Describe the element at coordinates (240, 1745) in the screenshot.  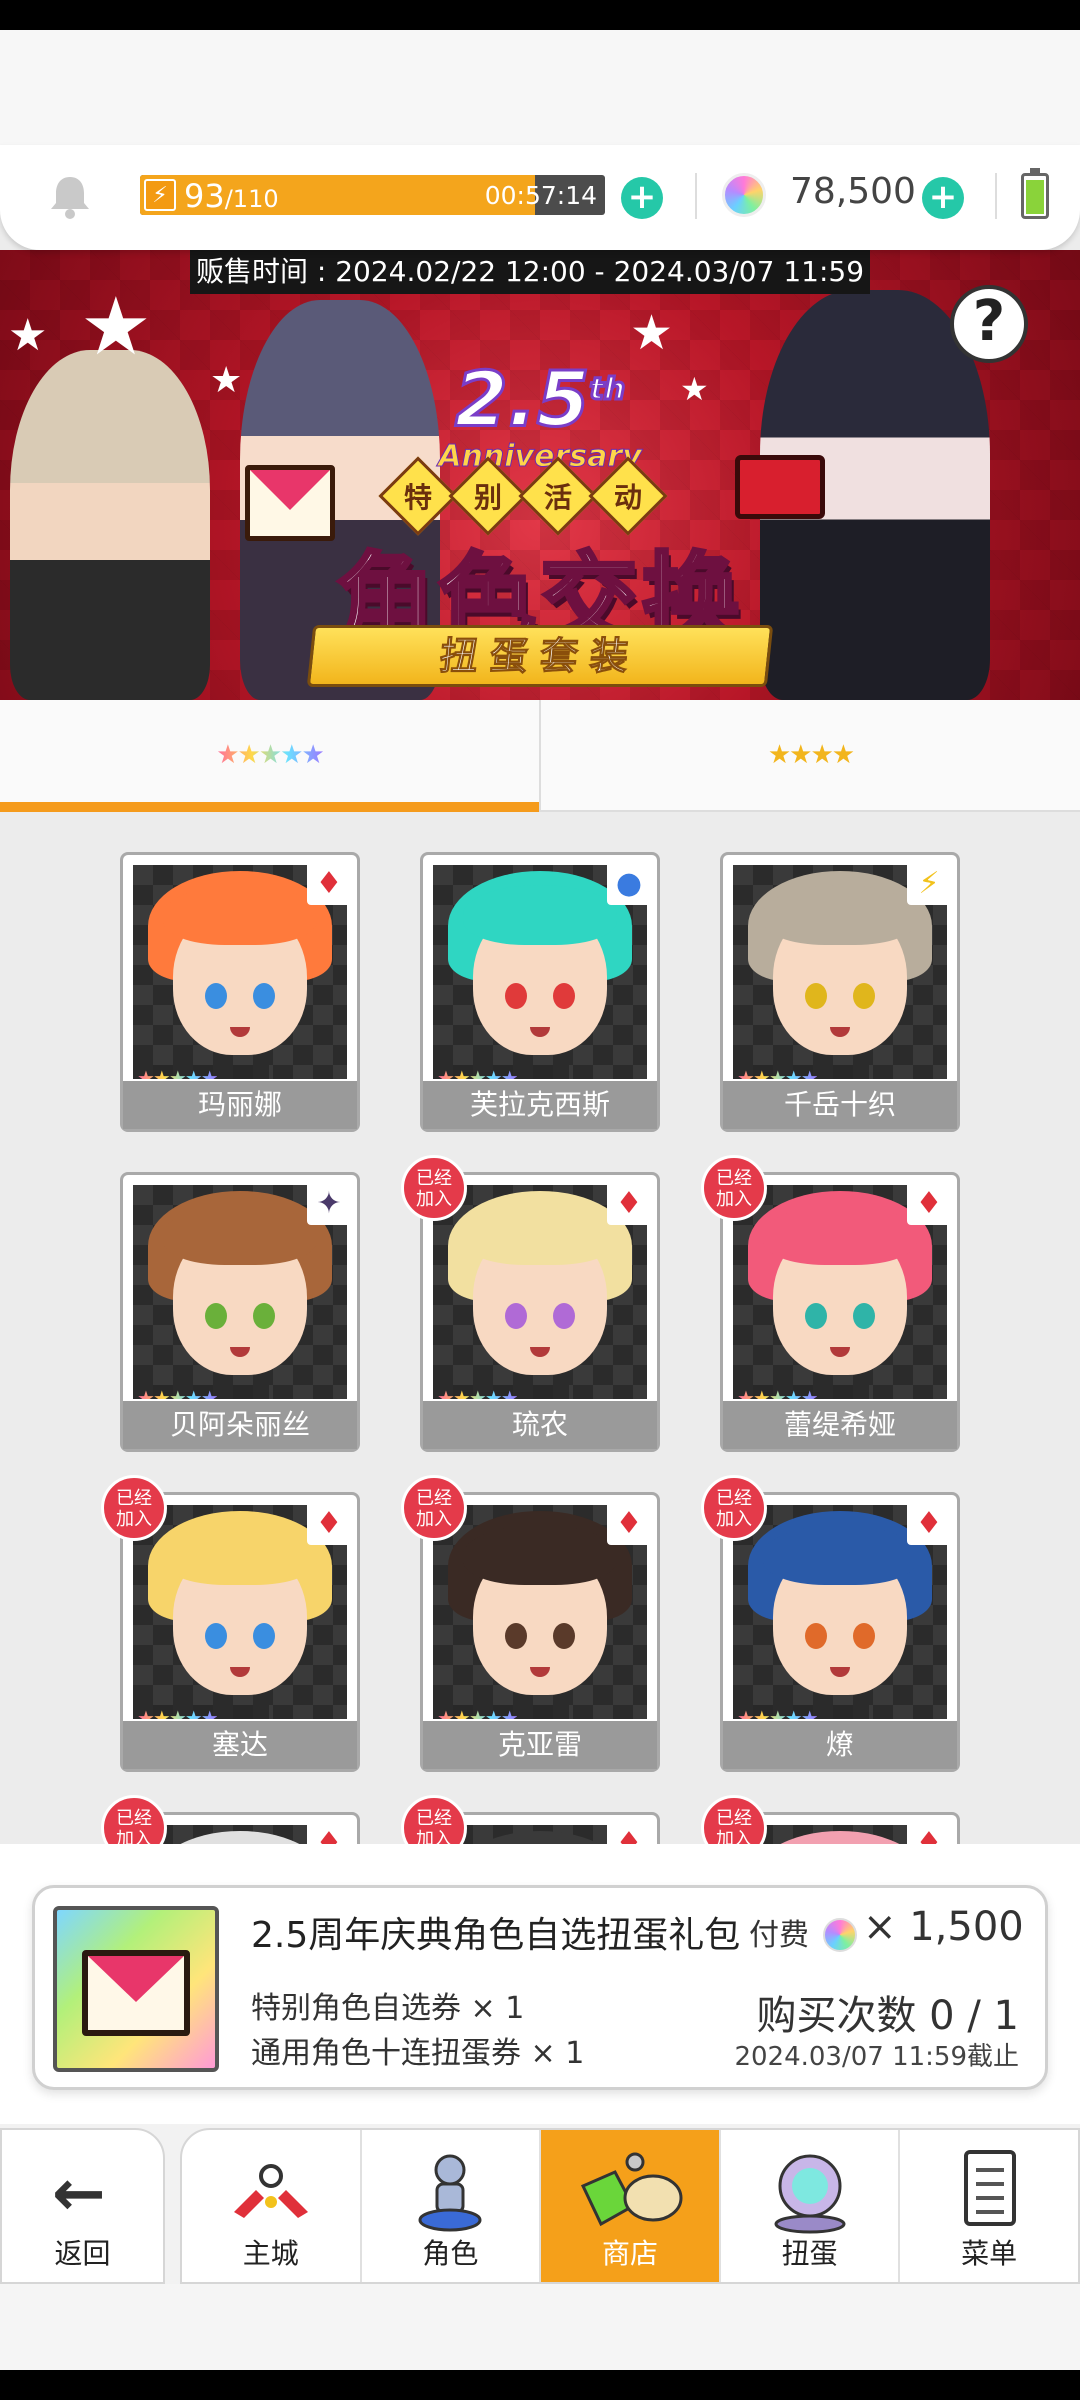
I see `character-name: 塞达` at that location.